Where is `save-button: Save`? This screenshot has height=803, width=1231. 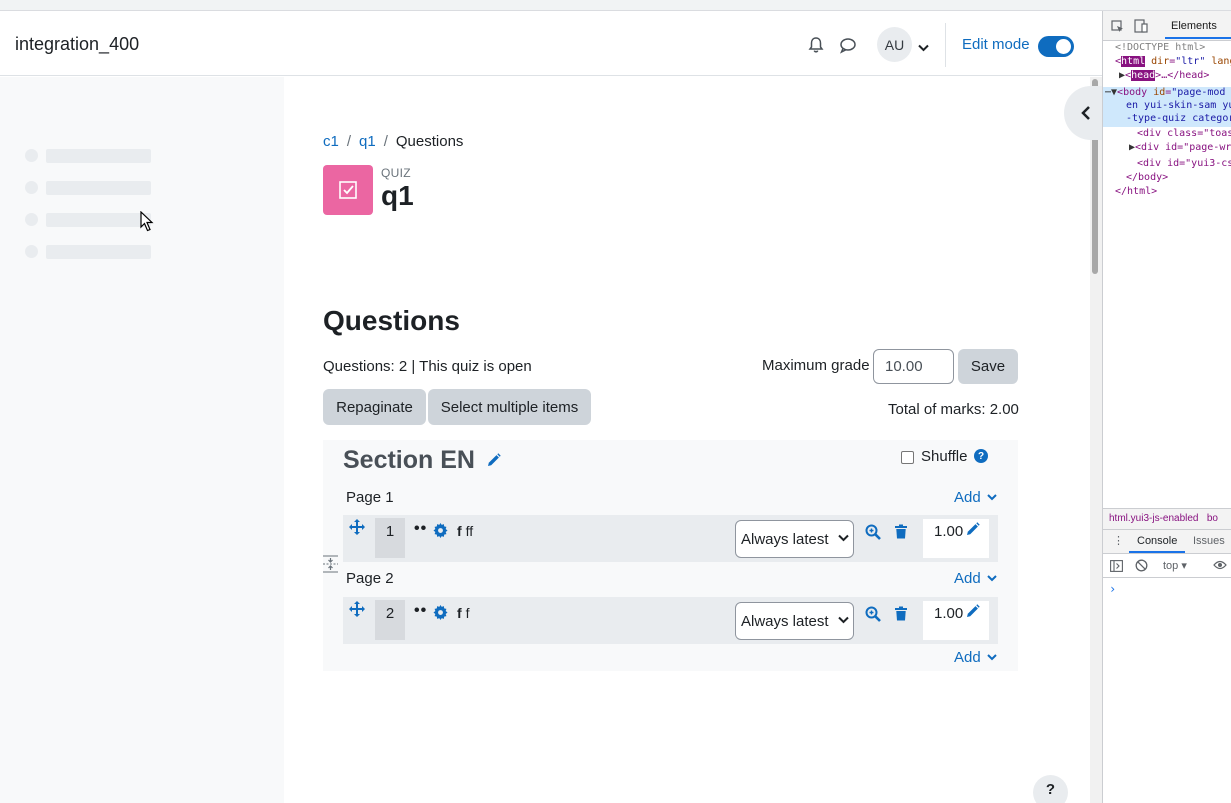
save-button: Save is located at coordinates (988, 366).